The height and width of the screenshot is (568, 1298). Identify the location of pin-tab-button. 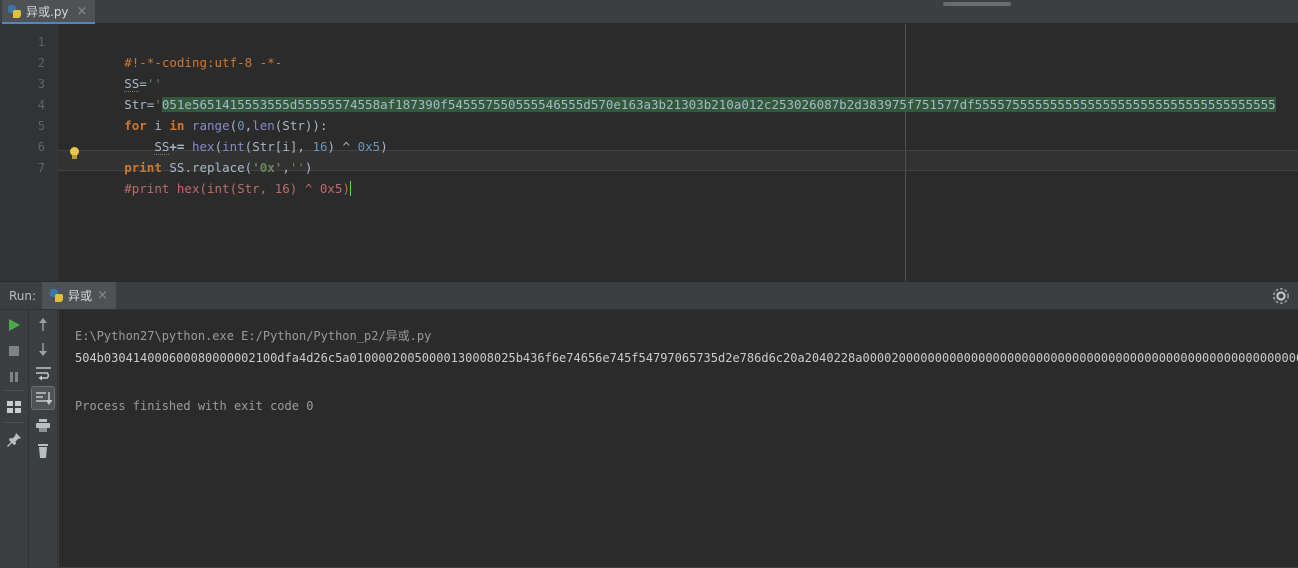
(14, 440).